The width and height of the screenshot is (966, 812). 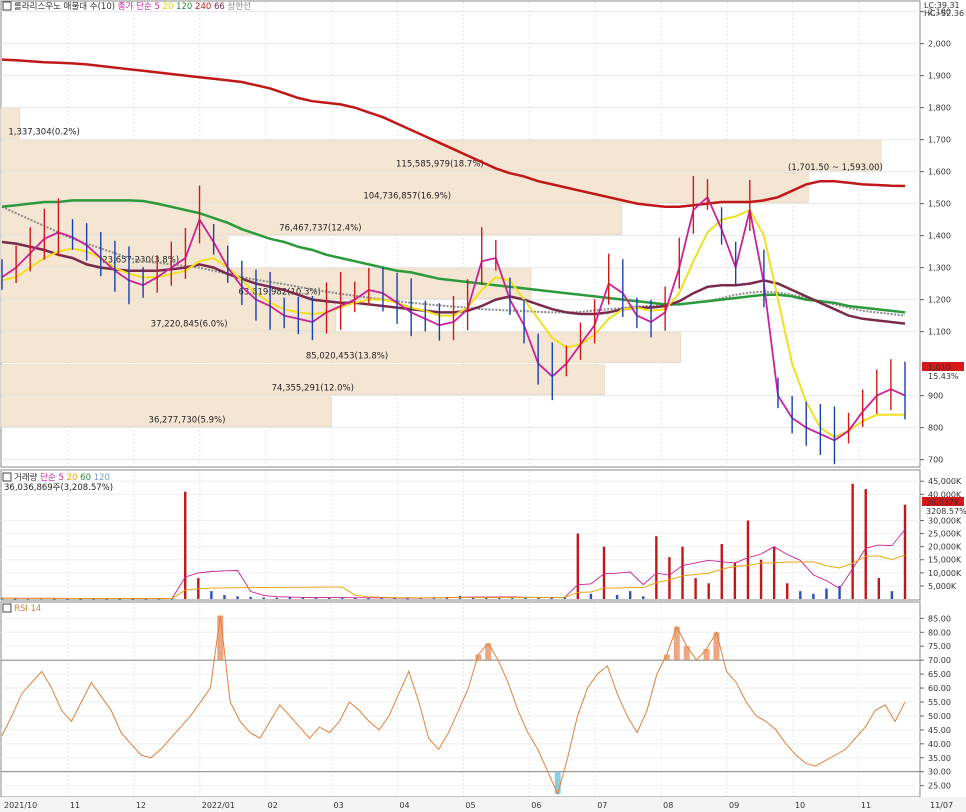 I want to click on rsi-tick-label: 85.00, so click(x=939, y=618).